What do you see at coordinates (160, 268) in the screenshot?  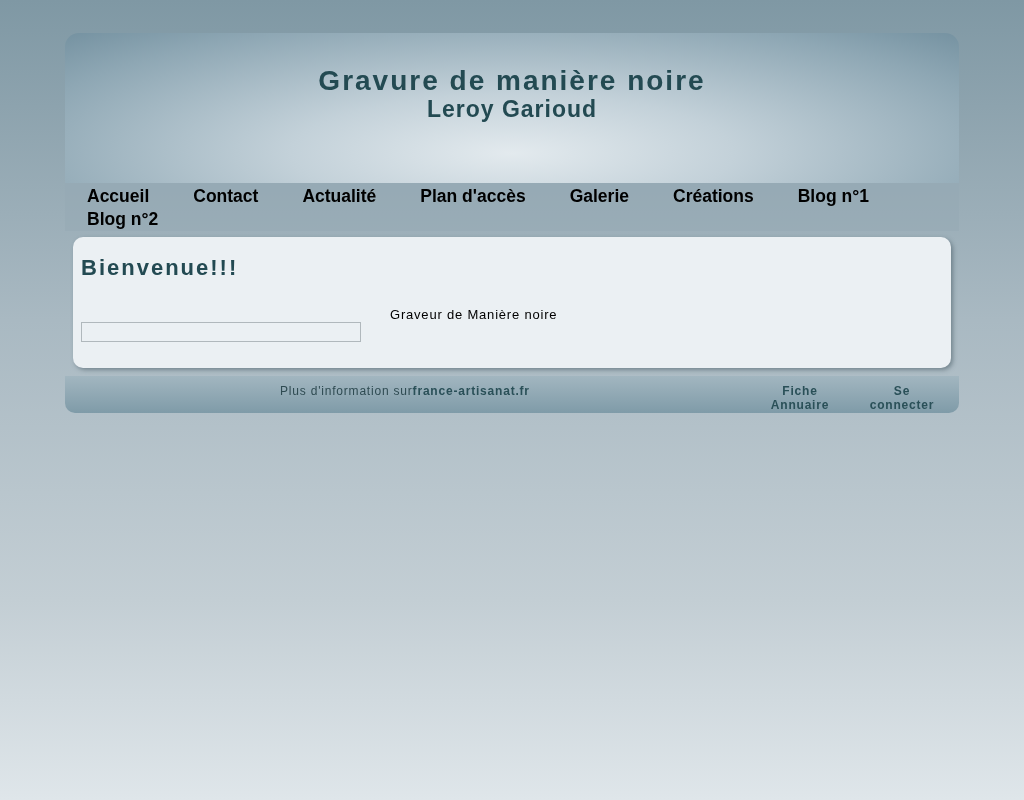 I see `page-heading: Bienvenue!!!` at bounding box center [160, 268].